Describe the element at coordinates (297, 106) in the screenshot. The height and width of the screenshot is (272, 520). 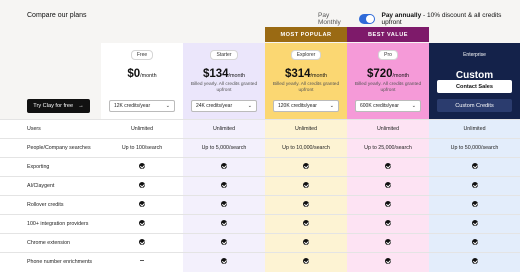
I see `credits-select-value: 120K credits/year` at that location.